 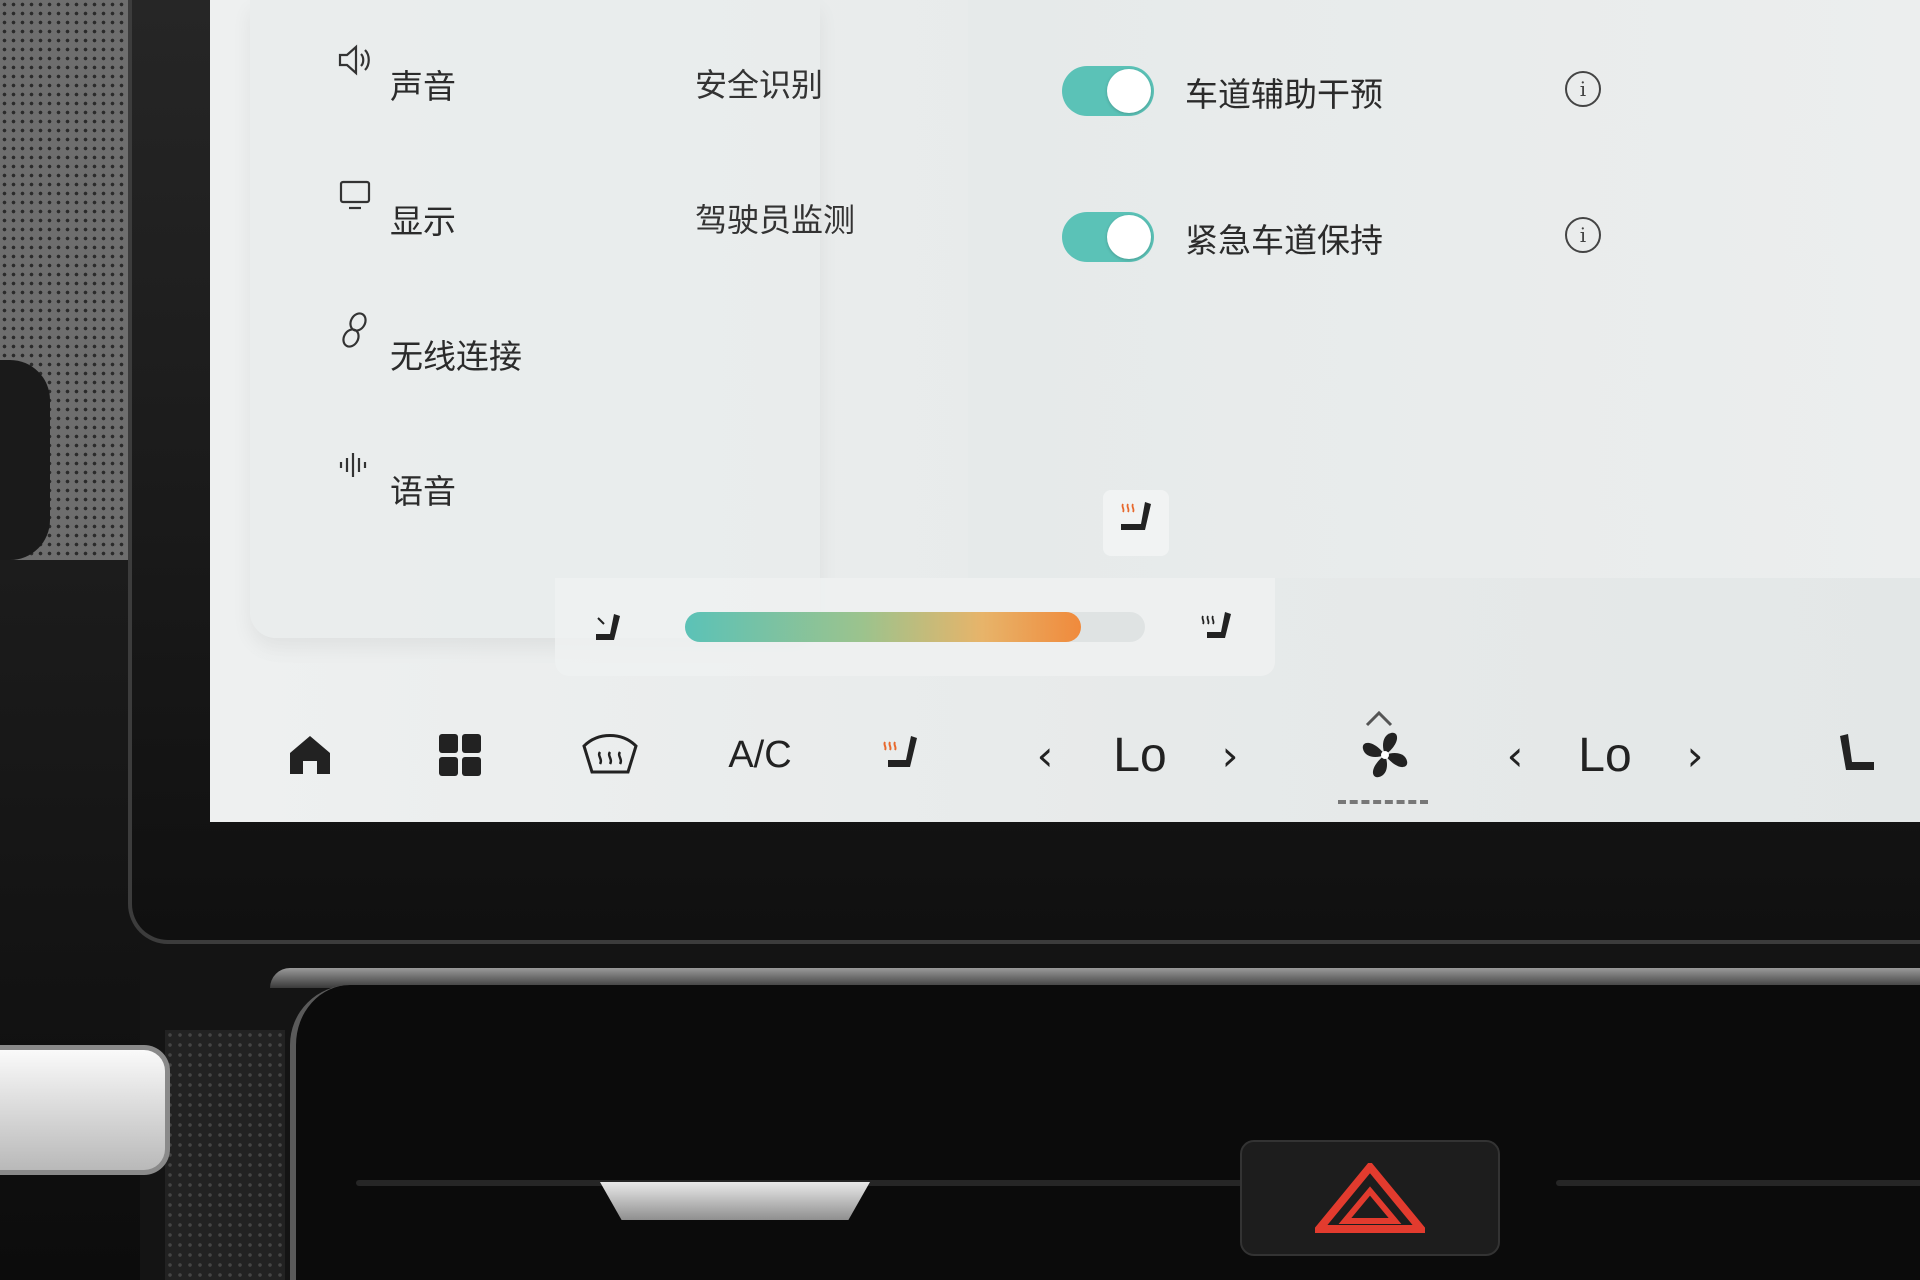 I want to click on left-temp-increase: ›, so click(x=1230, y=755).